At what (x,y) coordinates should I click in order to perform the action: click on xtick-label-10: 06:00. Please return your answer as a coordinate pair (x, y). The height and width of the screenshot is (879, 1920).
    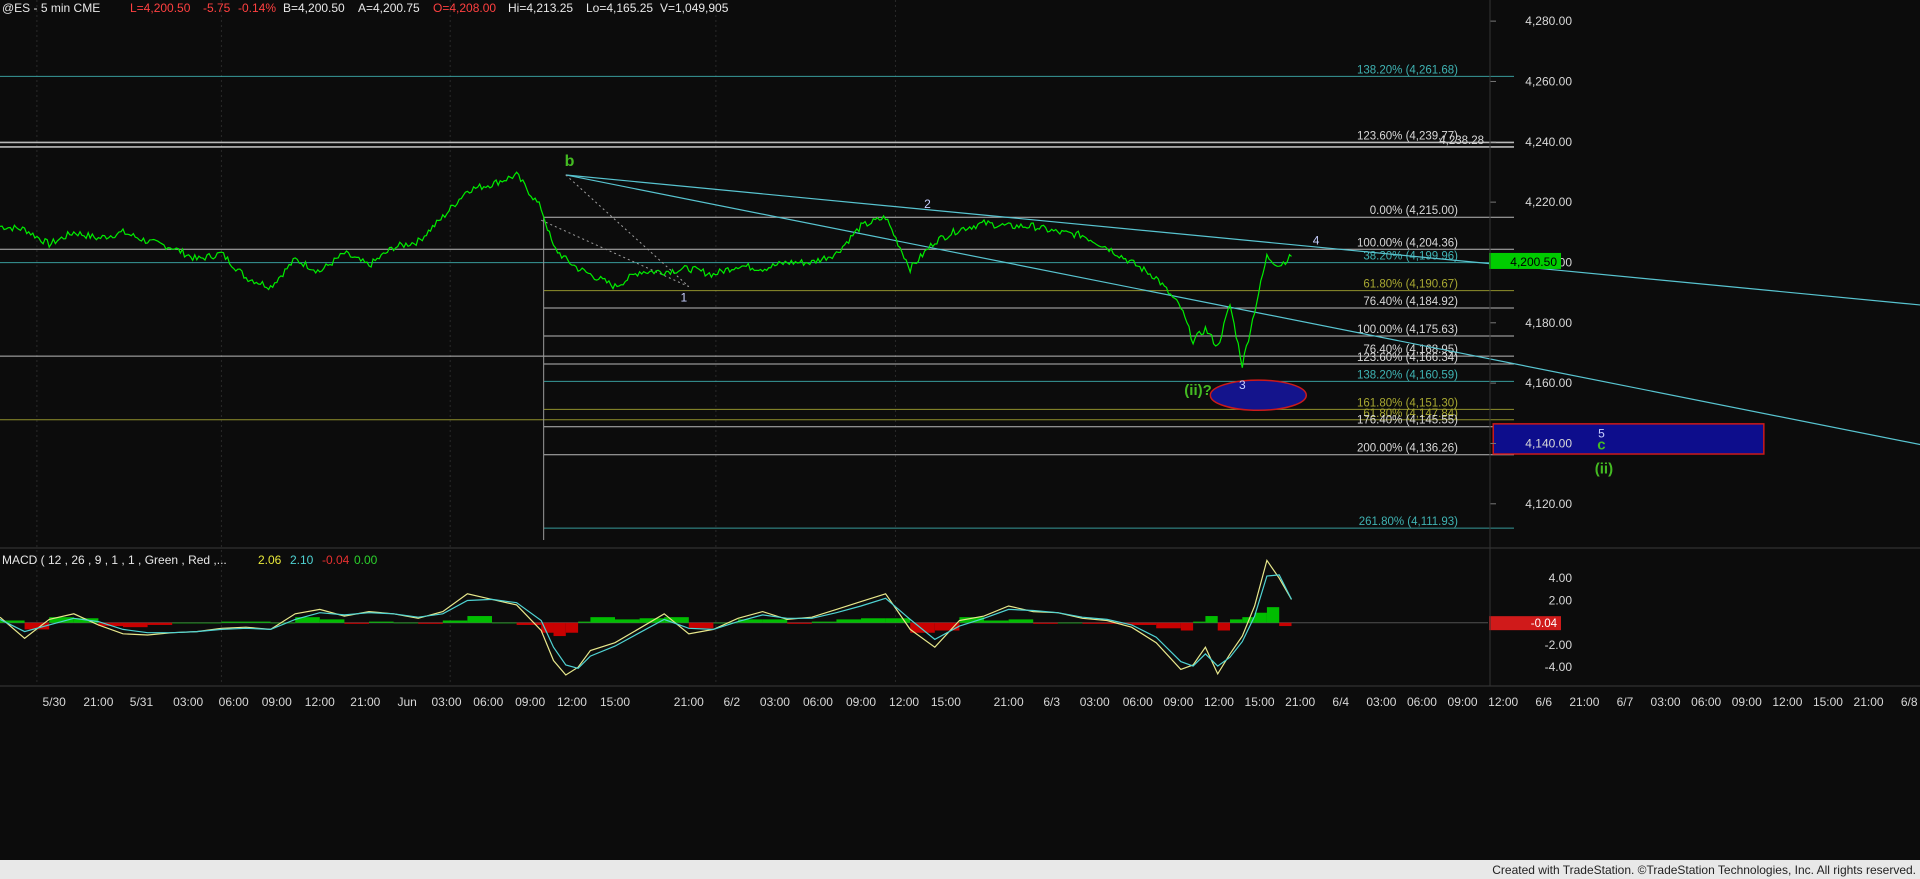
    Looking at the image, I should click on (488, 702).